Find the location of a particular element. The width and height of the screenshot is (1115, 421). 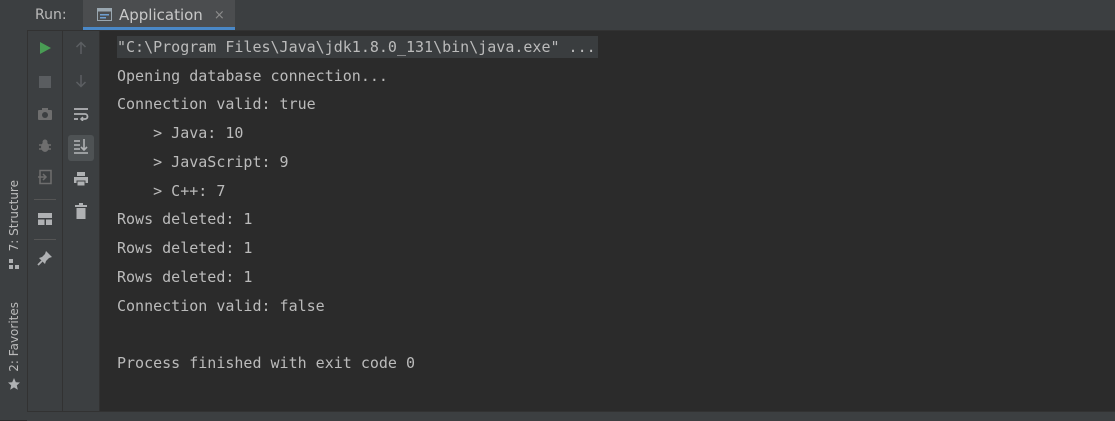

arrow-up-icon is located at coordinates (81, 49).